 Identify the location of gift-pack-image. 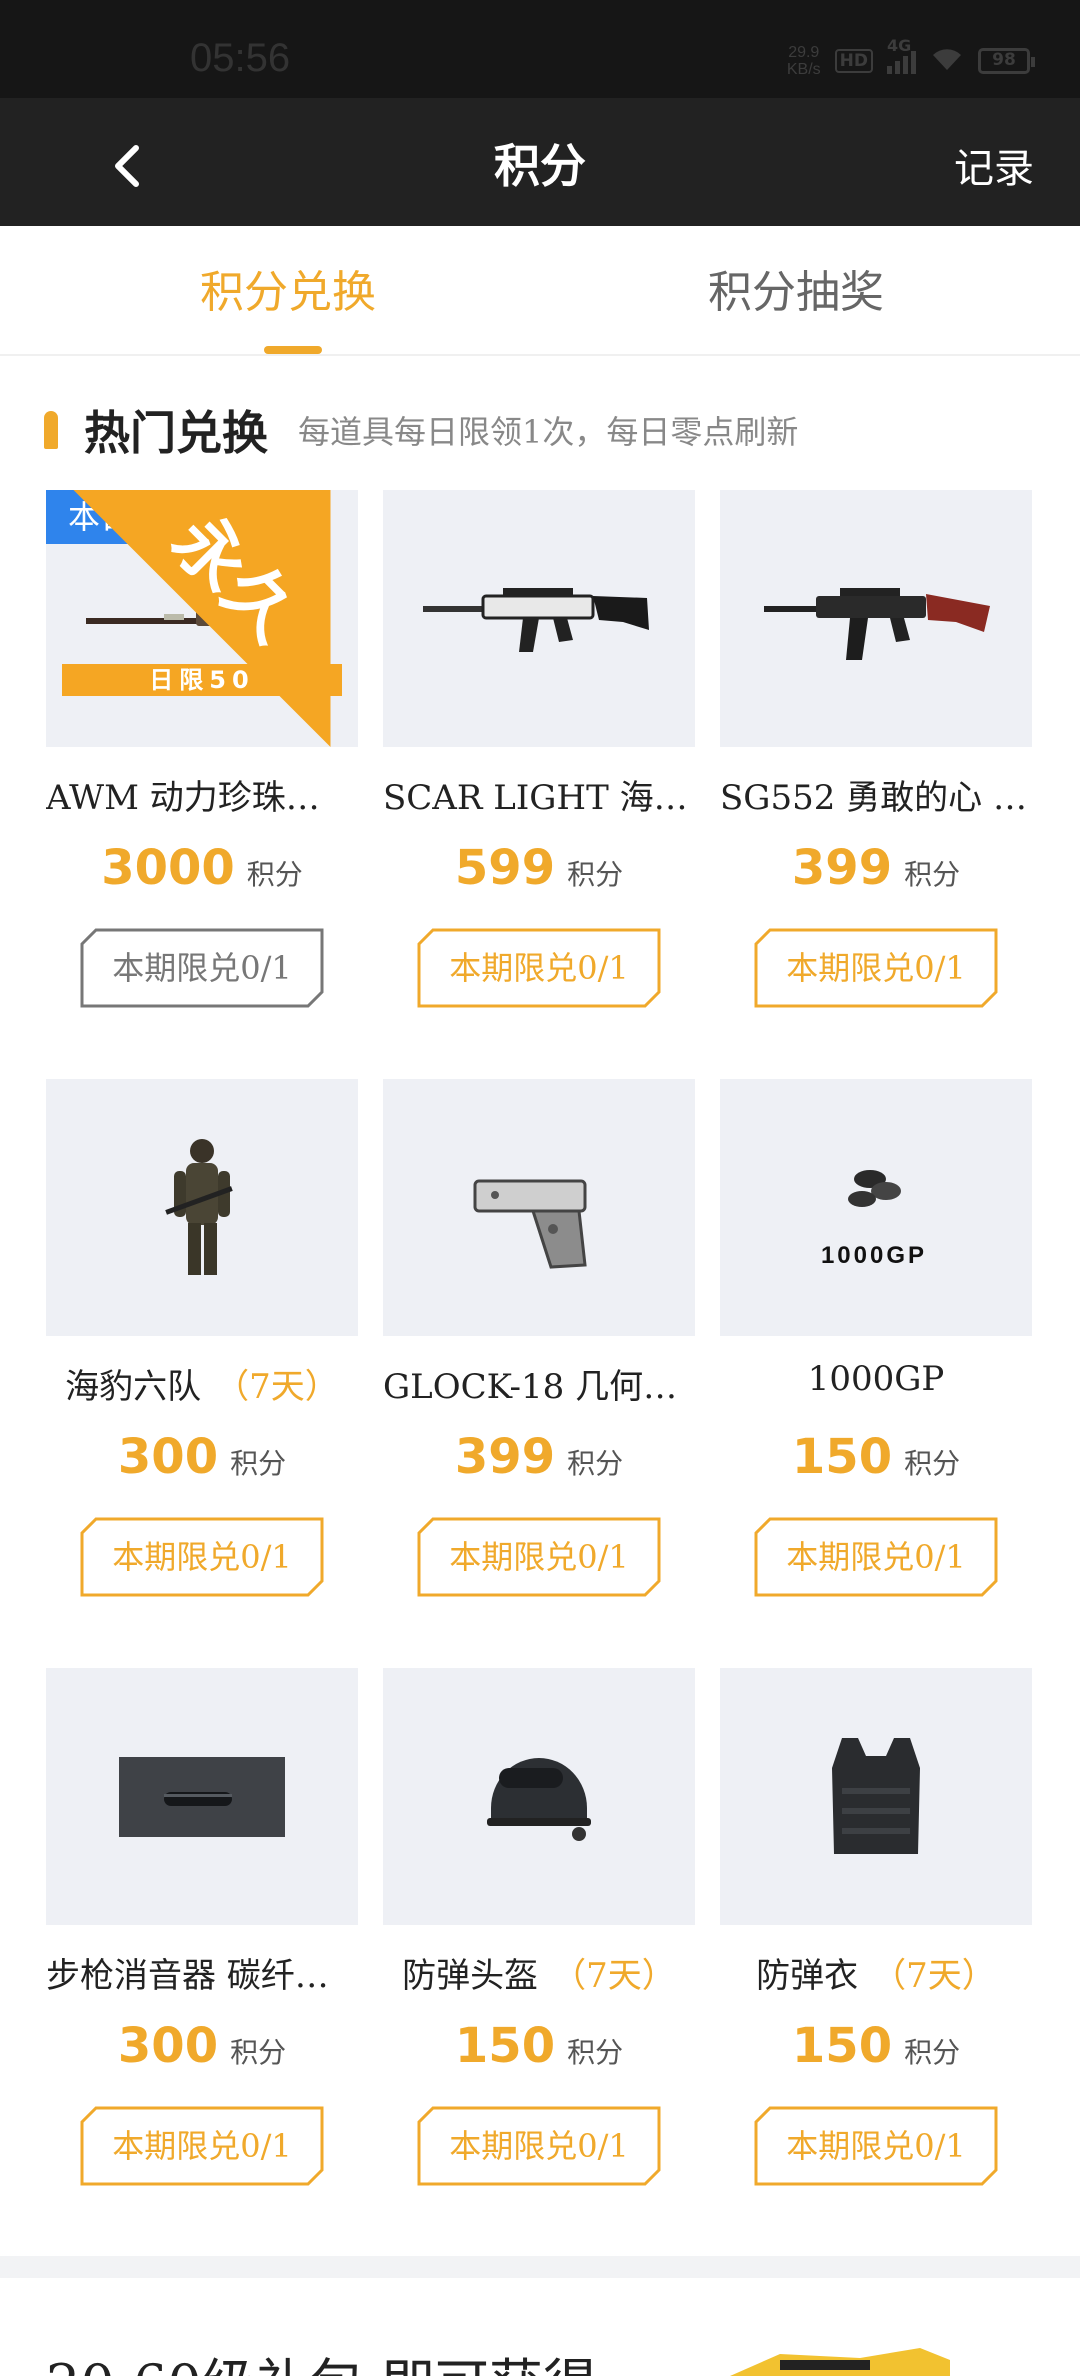
(835, 2358).